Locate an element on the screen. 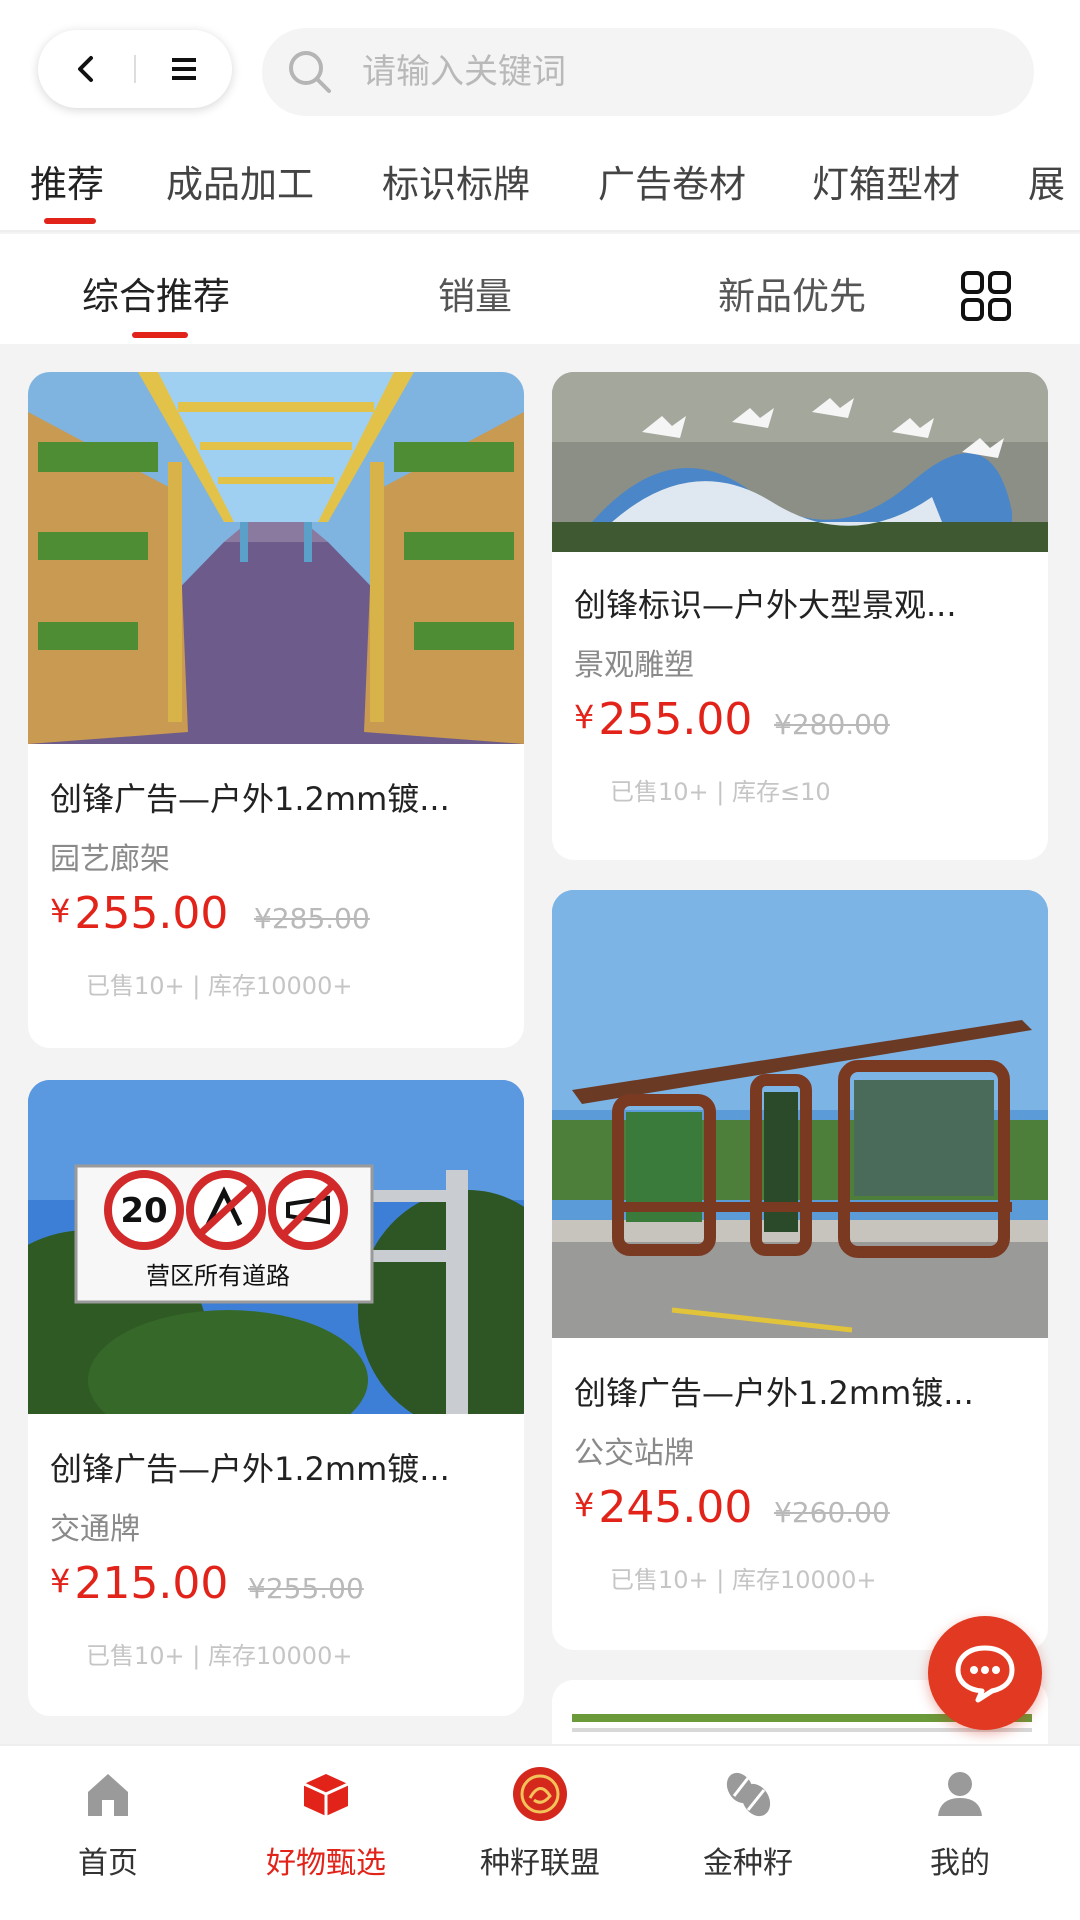 The image size is (1080, 1920). product-category: 交通牌 is located at coordinates (95, 1529).